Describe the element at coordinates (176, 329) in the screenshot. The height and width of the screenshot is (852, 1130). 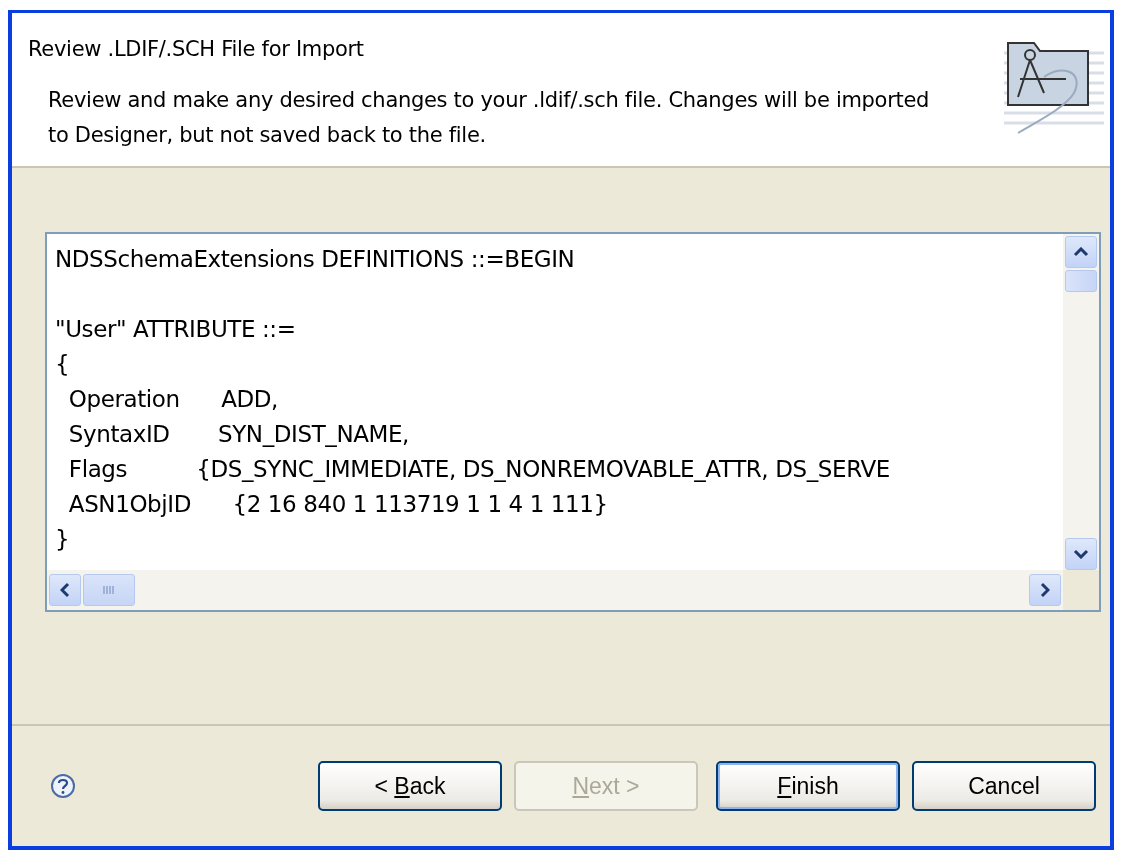
I see `code-line: "User" ATTRIBUTE ::=` at that location.